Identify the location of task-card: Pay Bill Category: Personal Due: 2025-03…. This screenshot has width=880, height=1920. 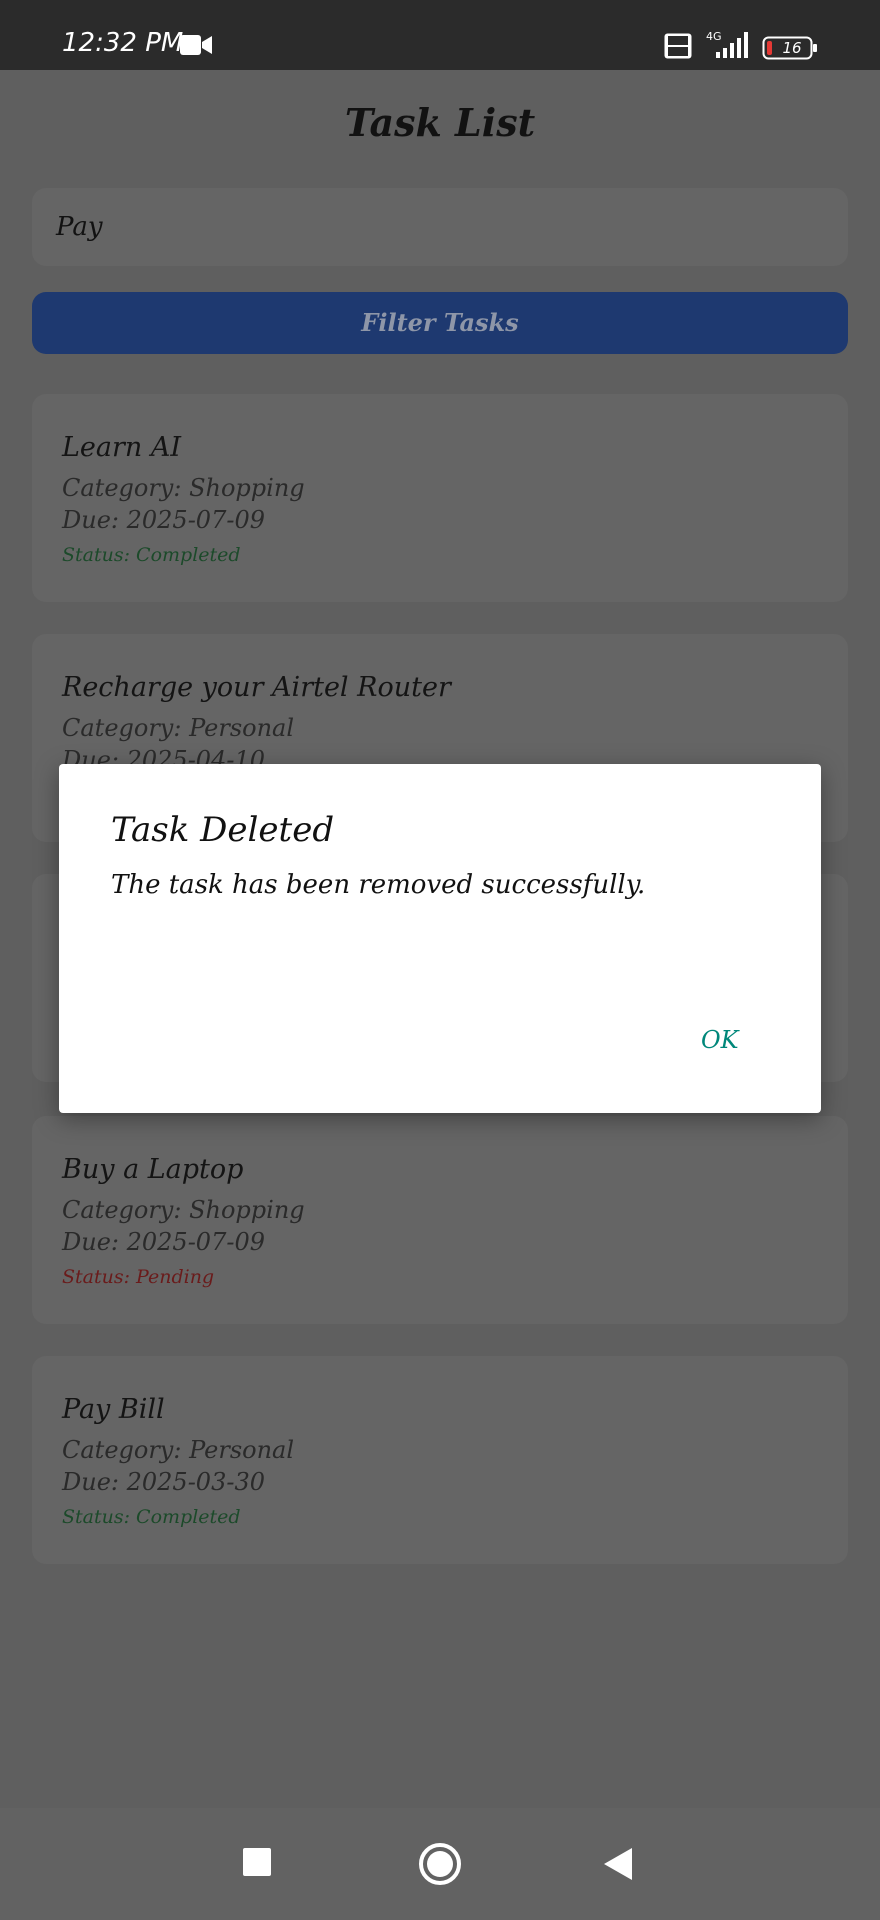
(440, 1460).